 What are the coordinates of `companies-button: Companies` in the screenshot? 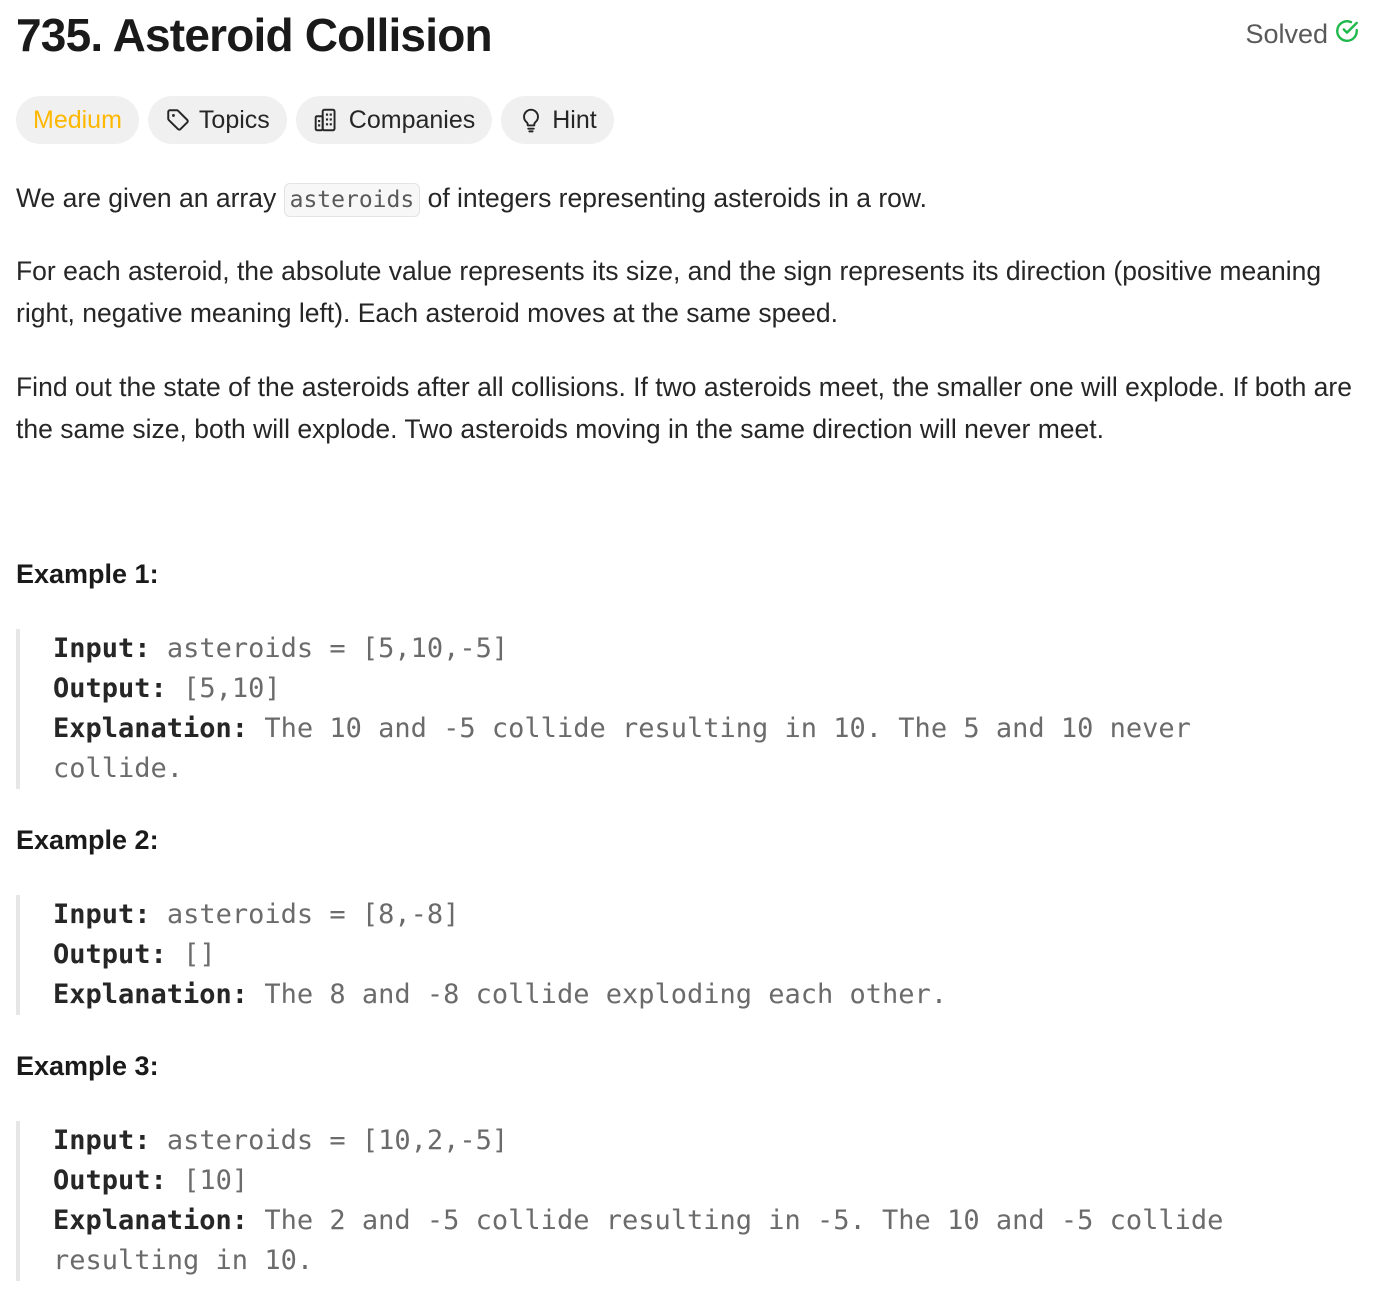 It's located at (394, 120).